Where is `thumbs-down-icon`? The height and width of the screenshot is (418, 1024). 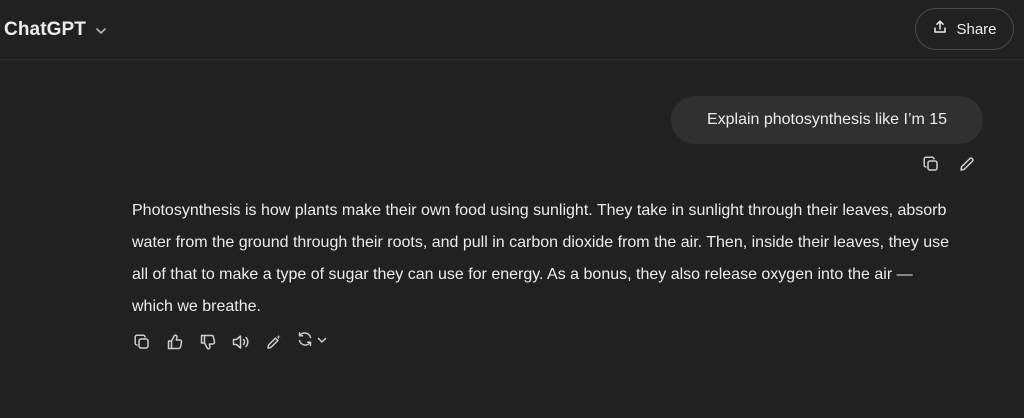
thumbs-down-icon is located at coordinates (208, 342).